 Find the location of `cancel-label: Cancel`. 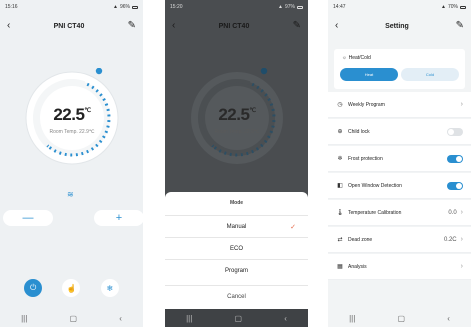

cancel-label: Cancel is located at coordinates (236, 296).